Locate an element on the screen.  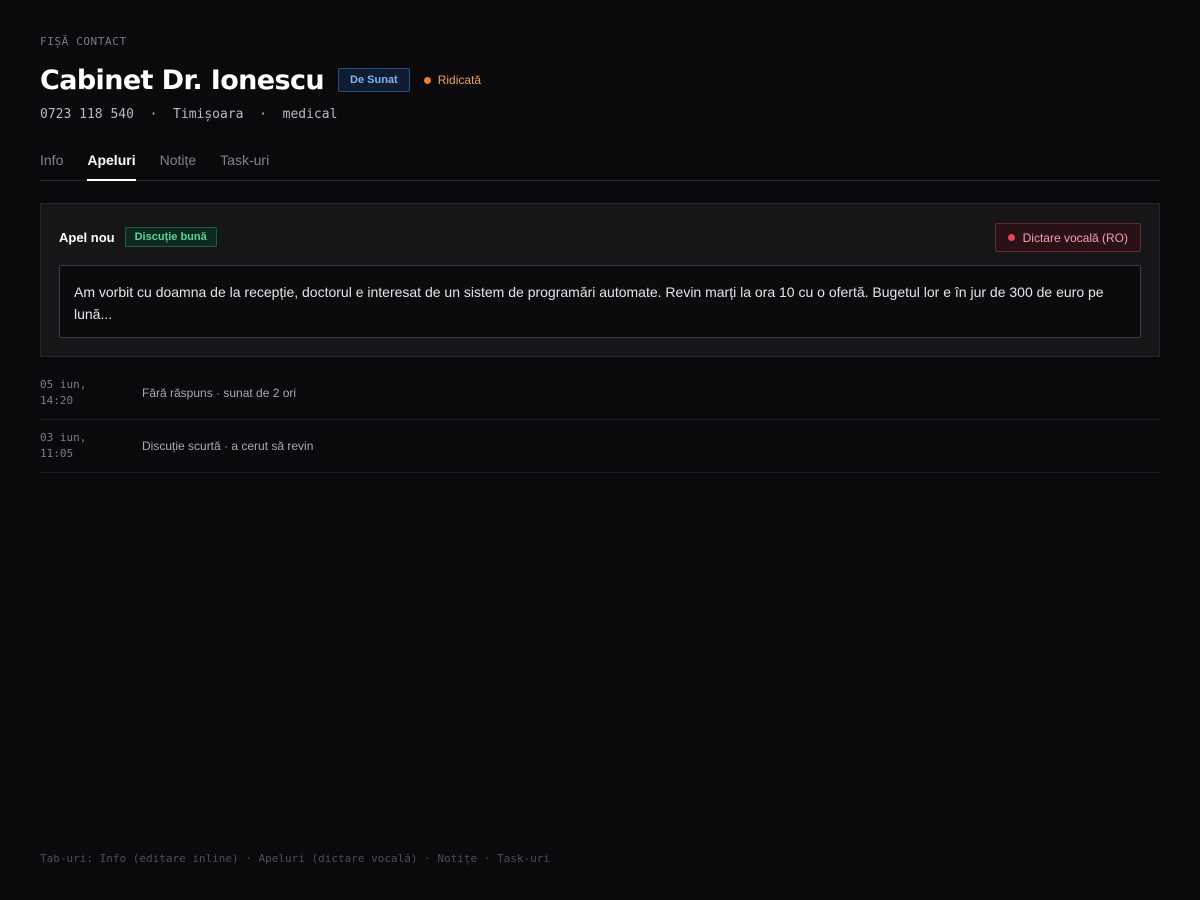
voice-dictation-label: Dictare vocală (RO) is located at coordinates (1075, 237).